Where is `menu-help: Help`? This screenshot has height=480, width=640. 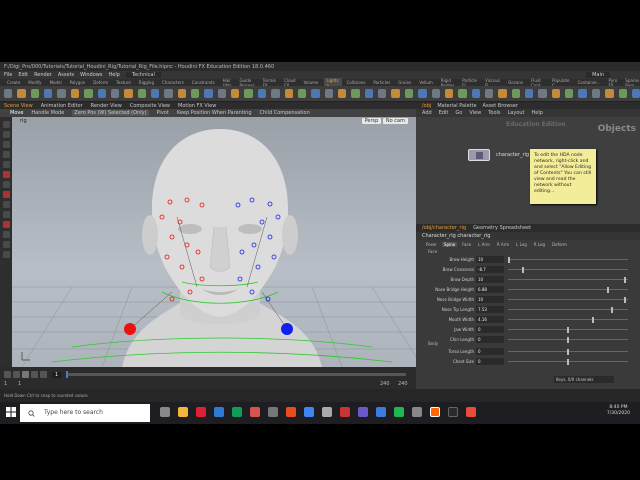 menu-help: Help is located at coordinates (113, 75).